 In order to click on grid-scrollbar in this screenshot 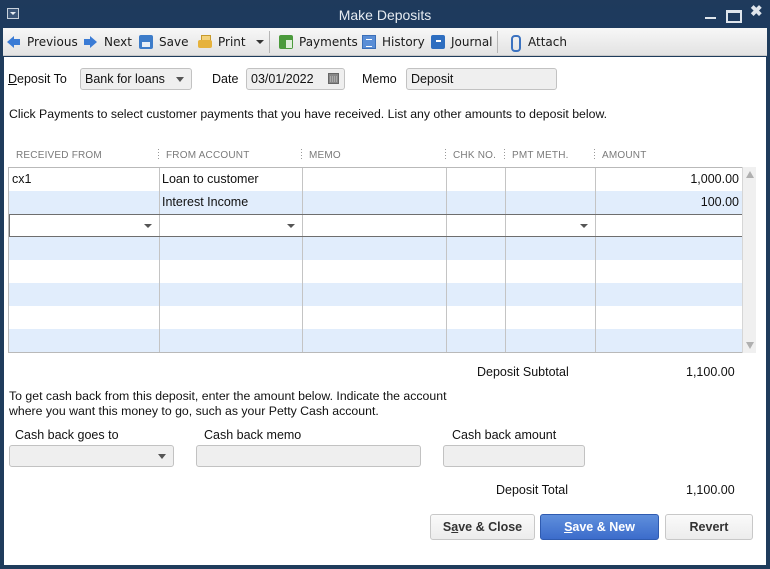, I will do `click(749, 260)`.